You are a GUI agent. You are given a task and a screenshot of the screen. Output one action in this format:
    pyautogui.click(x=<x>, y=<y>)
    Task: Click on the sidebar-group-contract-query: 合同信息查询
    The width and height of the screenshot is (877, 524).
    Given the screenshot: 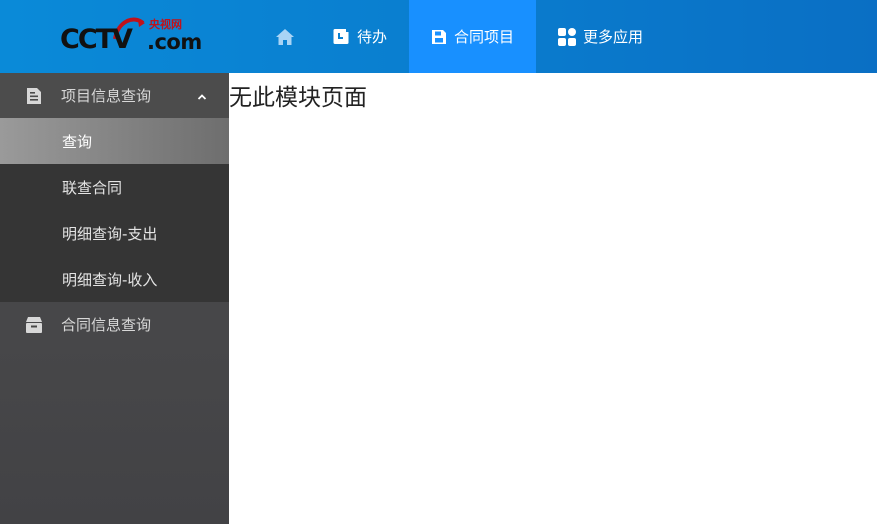 What is the action you would take?
    pyautogui.click(x=114, y=324)
    